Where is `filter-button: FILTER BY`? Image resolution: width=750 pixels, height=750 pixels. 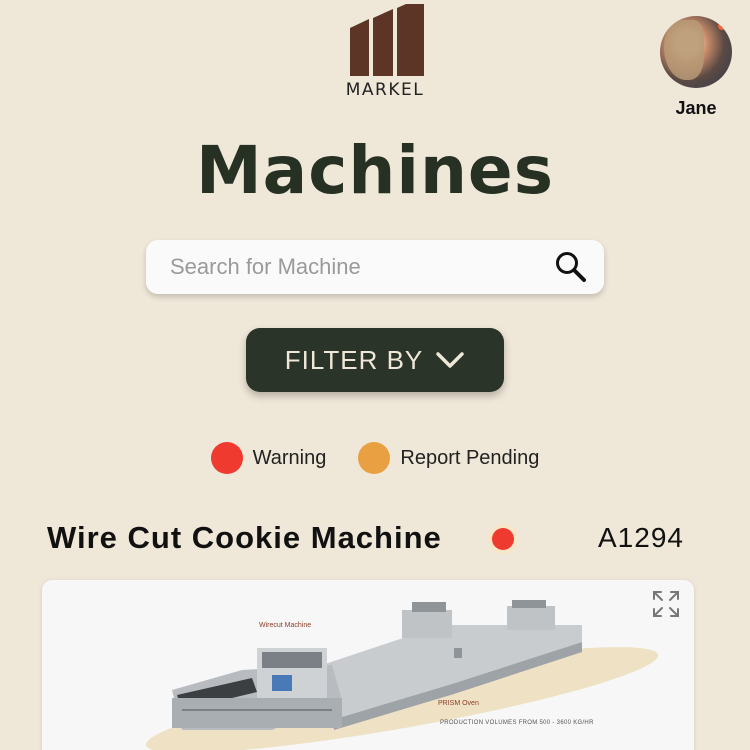
filter-button: FILTER BY is located at coordinates (375, 360).